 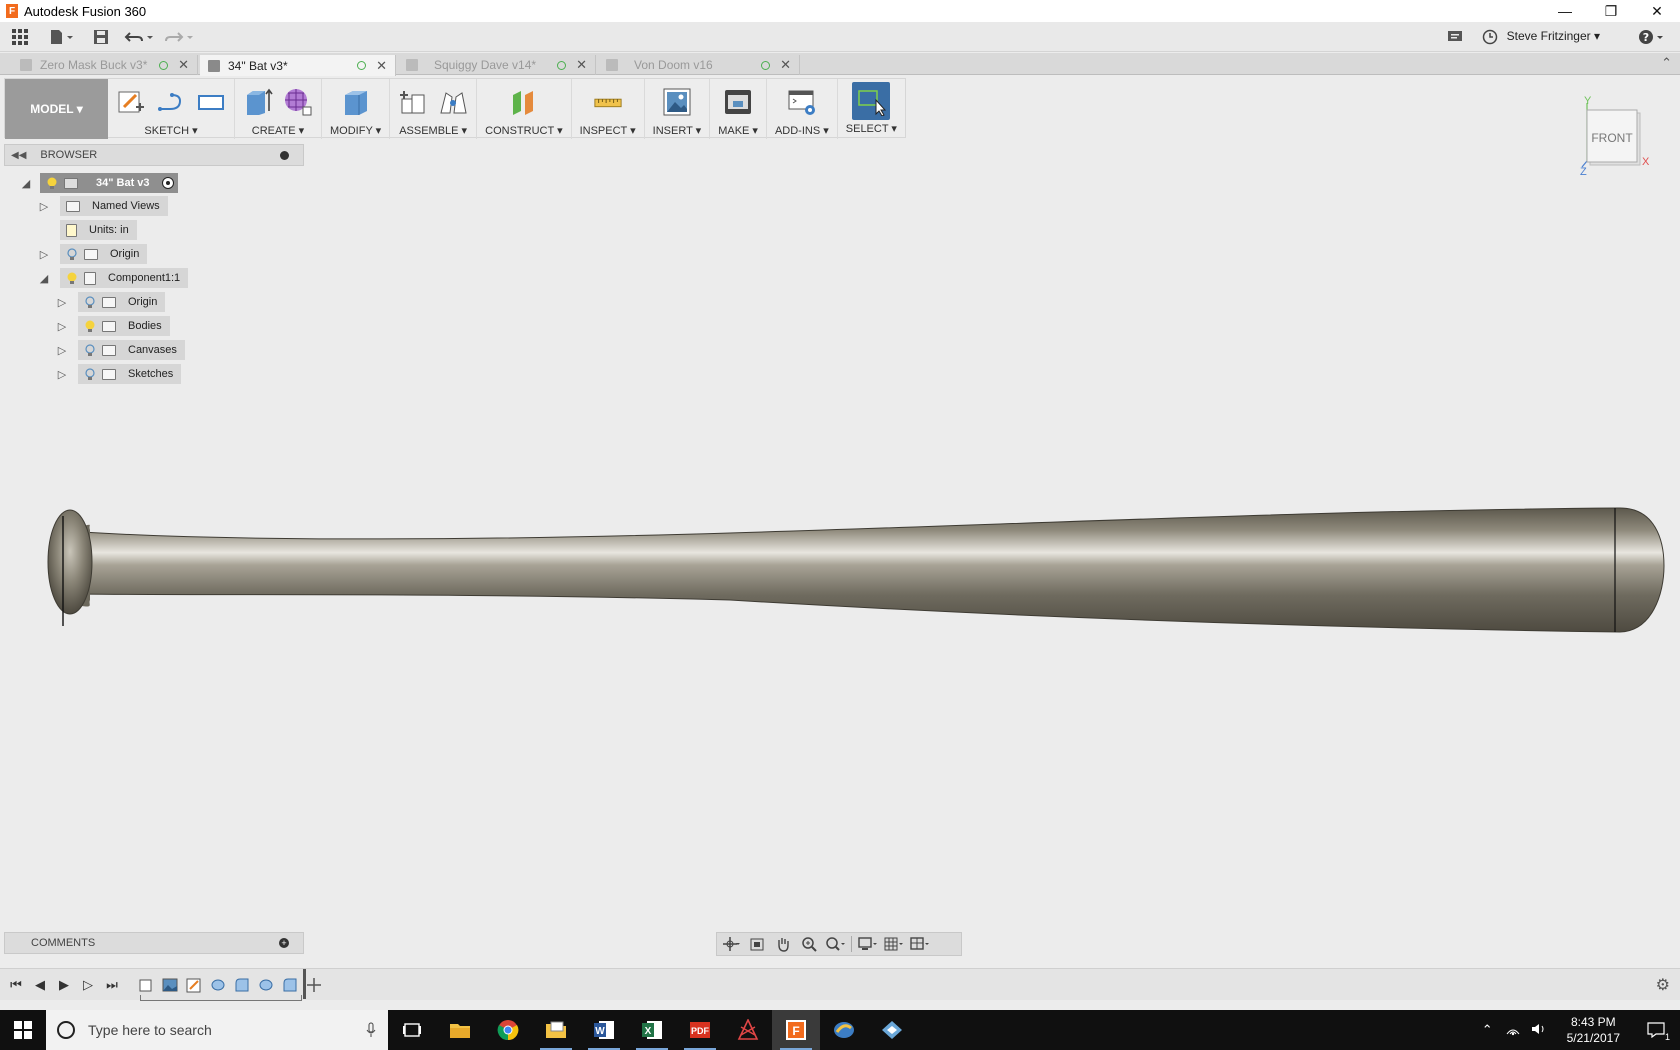 What do you see at coordinates (131, 102) in the screenshot?
I see `create-sketch-icon` at bounding box center [131, 102].